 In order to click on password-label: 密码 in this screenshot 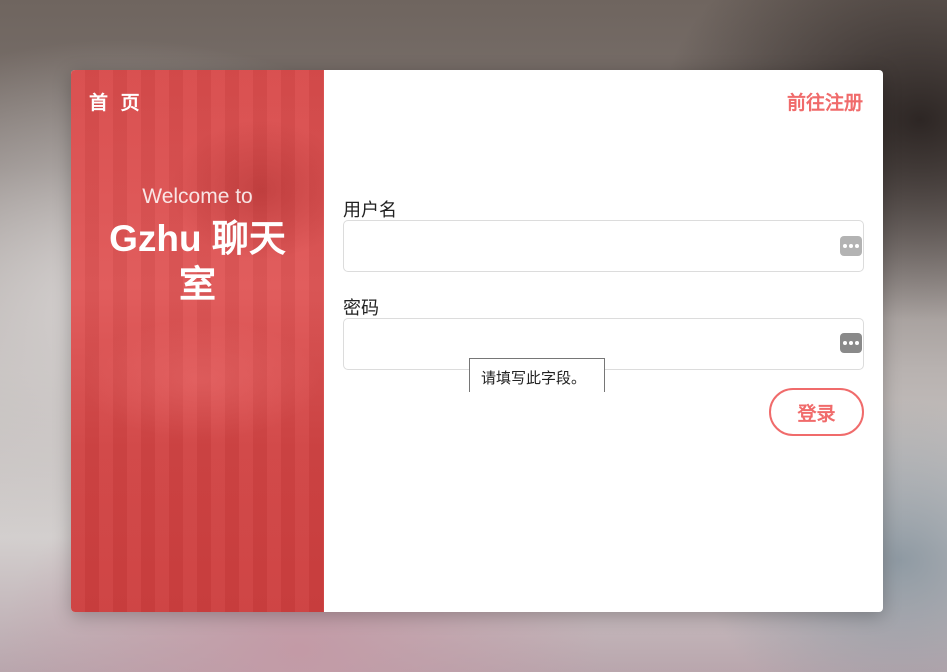, I will do `click(361, 308)`.